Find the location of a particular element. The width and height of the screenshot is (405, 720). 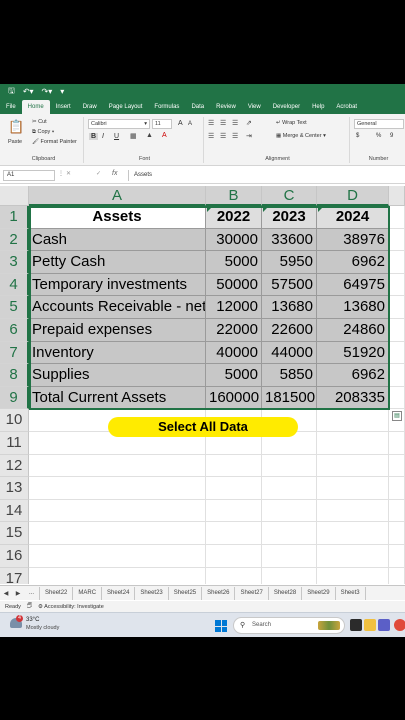

sheet-tab: Sheet27 is located at coordinates (252, 593).